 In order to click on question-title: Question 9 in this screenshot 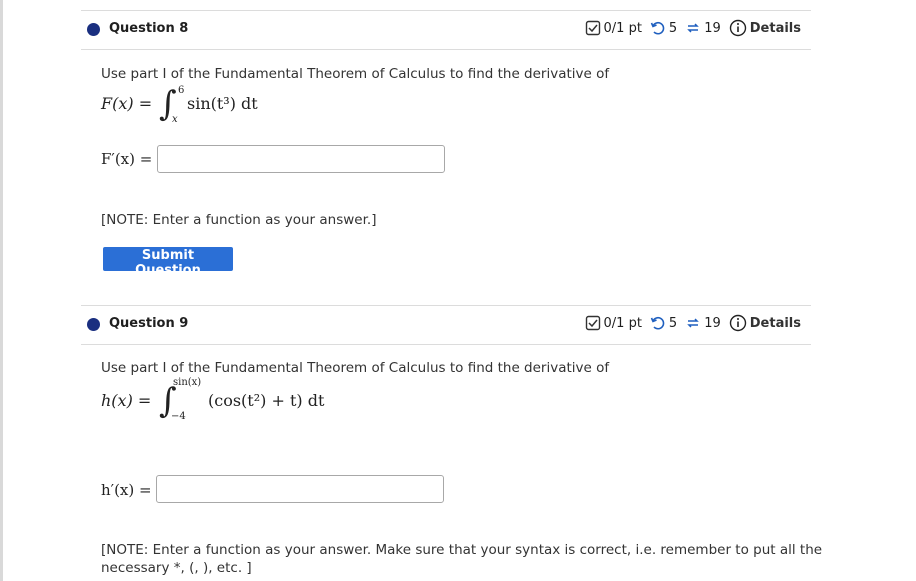, I will do `click(149, 323)`.